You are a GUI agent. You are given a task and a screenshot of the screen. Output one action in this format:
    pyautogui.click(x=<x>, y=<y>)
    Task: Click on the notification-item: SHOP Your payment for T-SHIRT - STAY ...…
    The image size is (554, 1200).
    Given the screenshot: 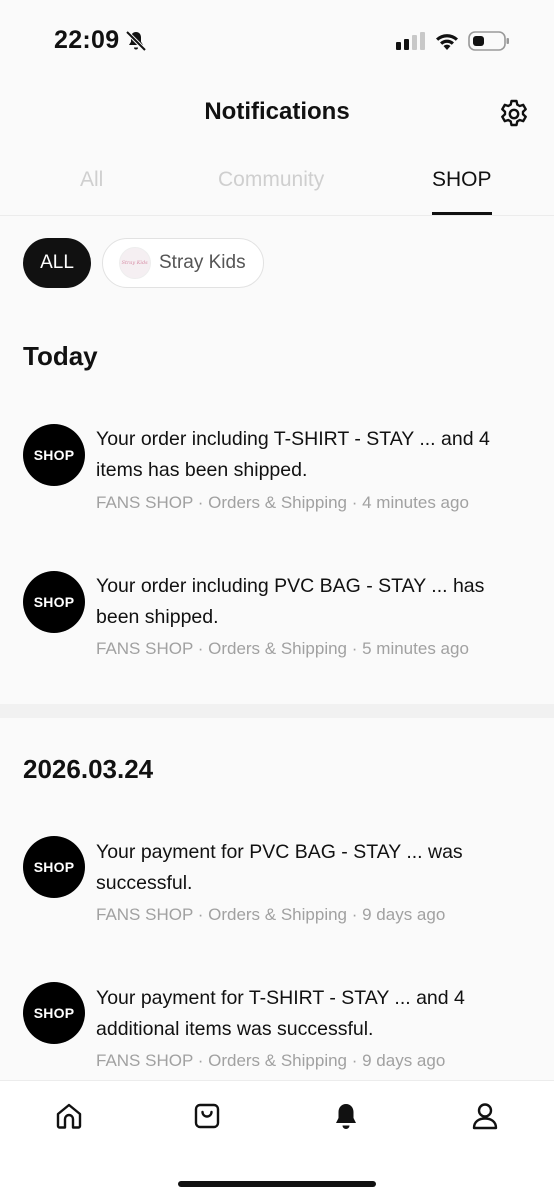 What is the action you would take?
    pyautogui.click(x=277, y=1035)
    